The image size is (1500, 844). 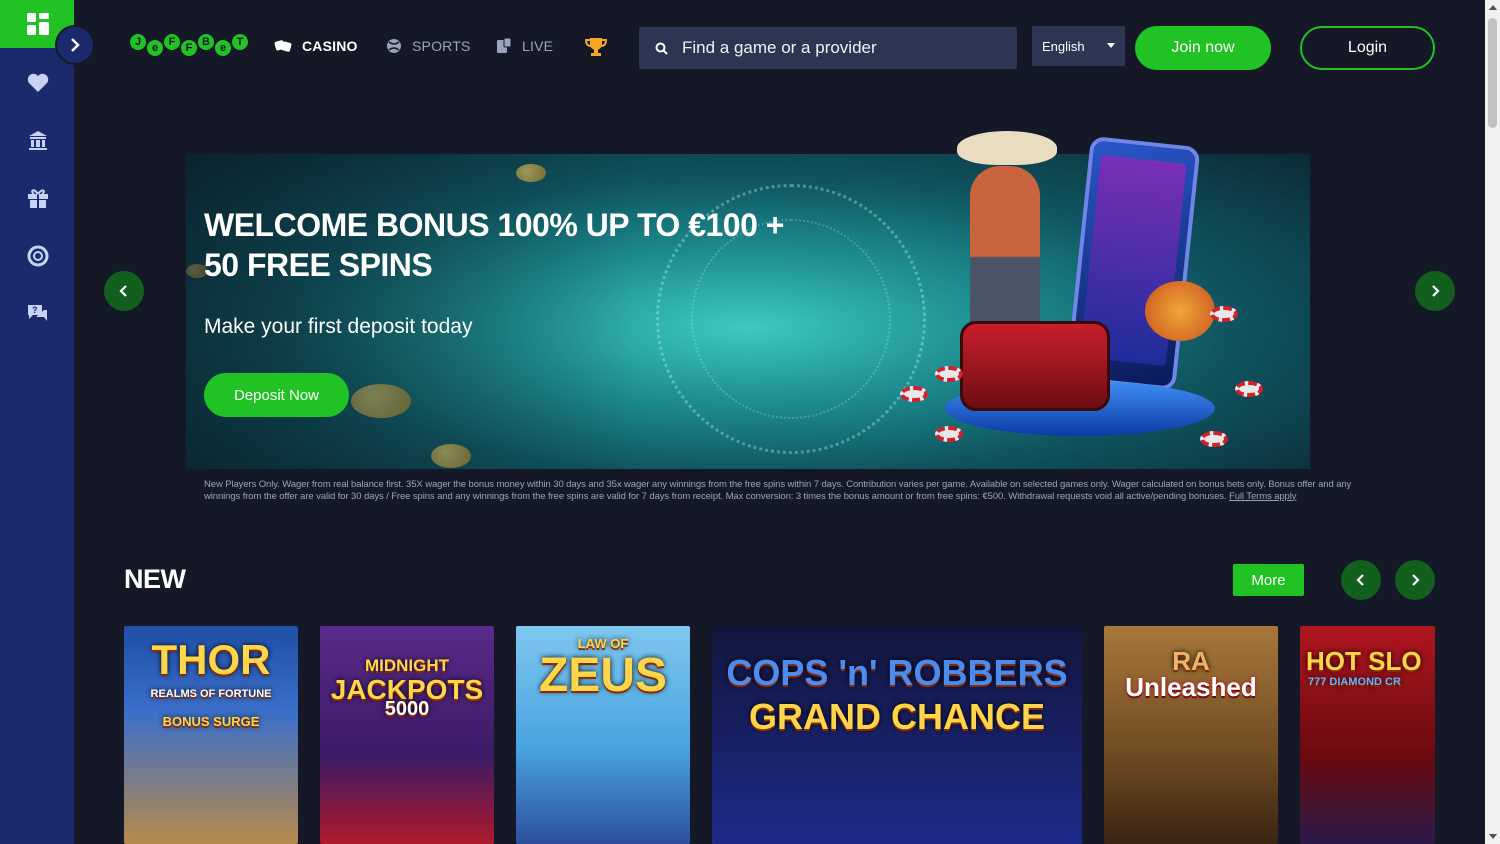 I want to click on jeffbet-logo: J e F F B e T, so click(x=189, y=45).